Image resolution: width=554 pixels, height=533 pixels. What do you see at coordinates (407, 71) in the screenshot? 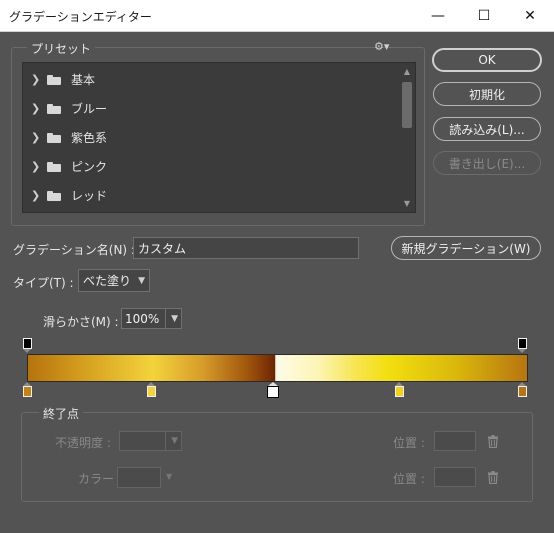
I see `scroll-up-icon: ▲` at bounding box center [407, 71].